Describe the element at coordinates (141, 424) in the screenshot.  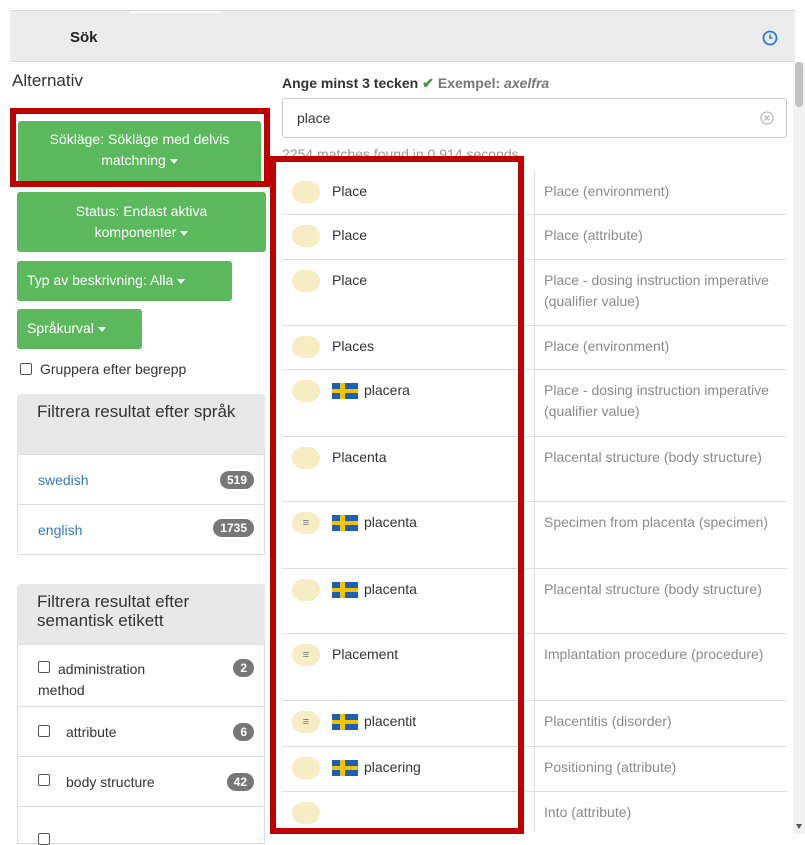
I see `language-filter-heading: Filtrera resultat efter språk` at that location.